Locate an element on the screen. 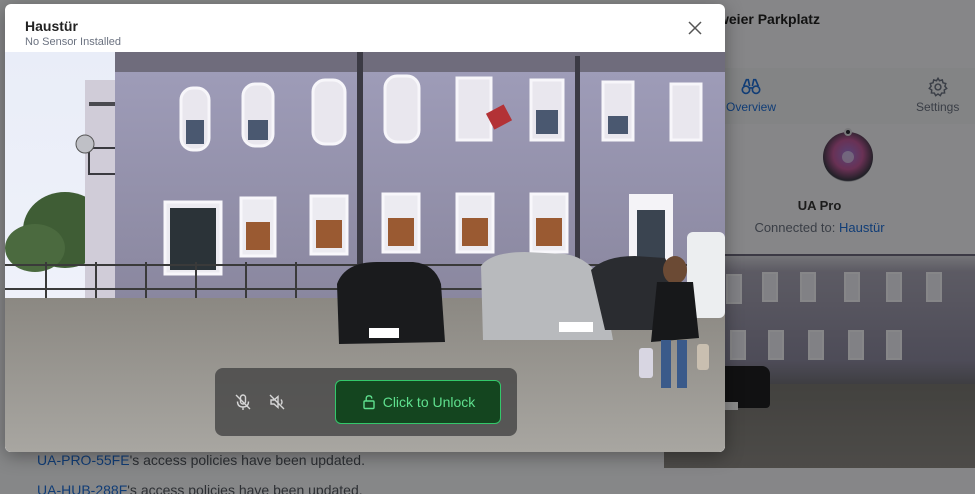 This screenshot has width=975, height=494. mic-muted-icon is located at coordinates (243, 402).